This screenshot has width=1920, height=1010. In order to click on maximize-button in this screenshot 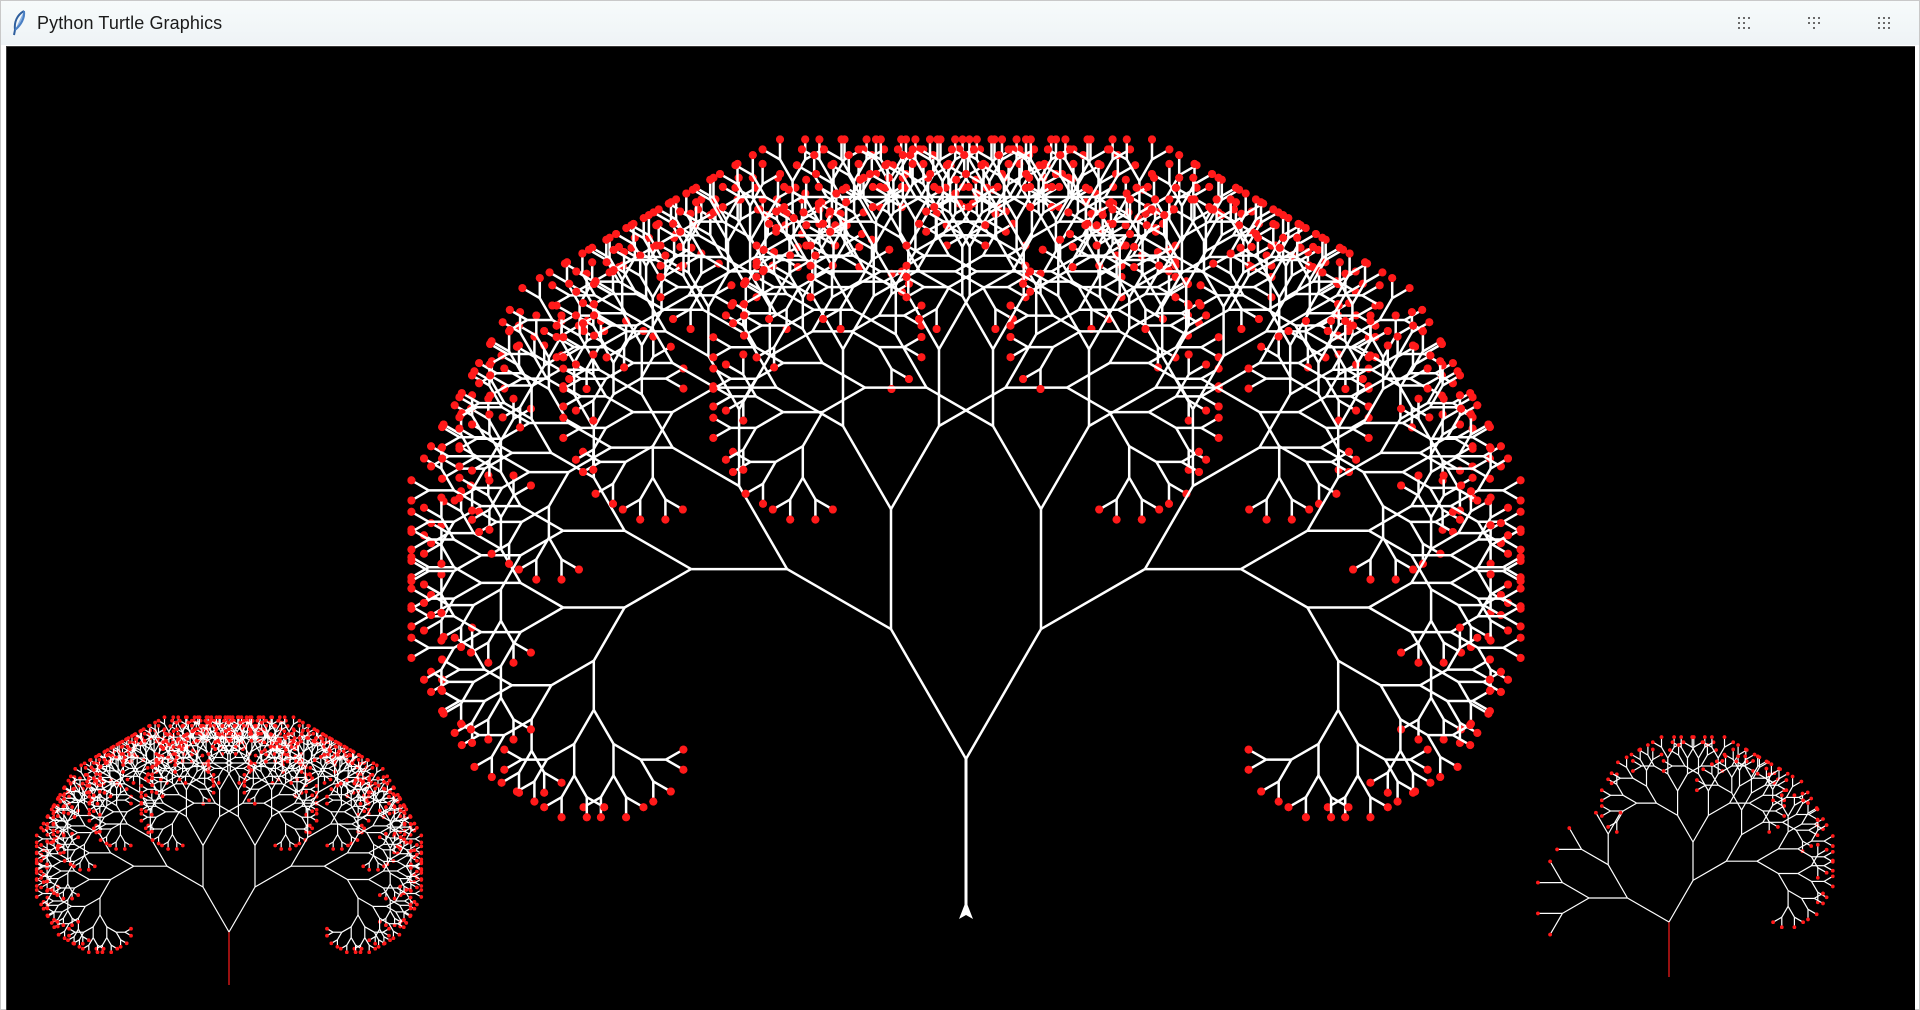, I will do `click(1814, 23)`.